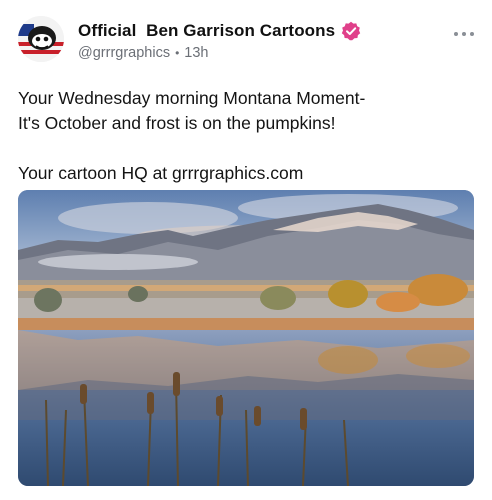 The height and width of the screenshot is (500, 492). Describe the element at coordinates (351, 31) in the screenshot. I see `verified-badge-icon` at that location.